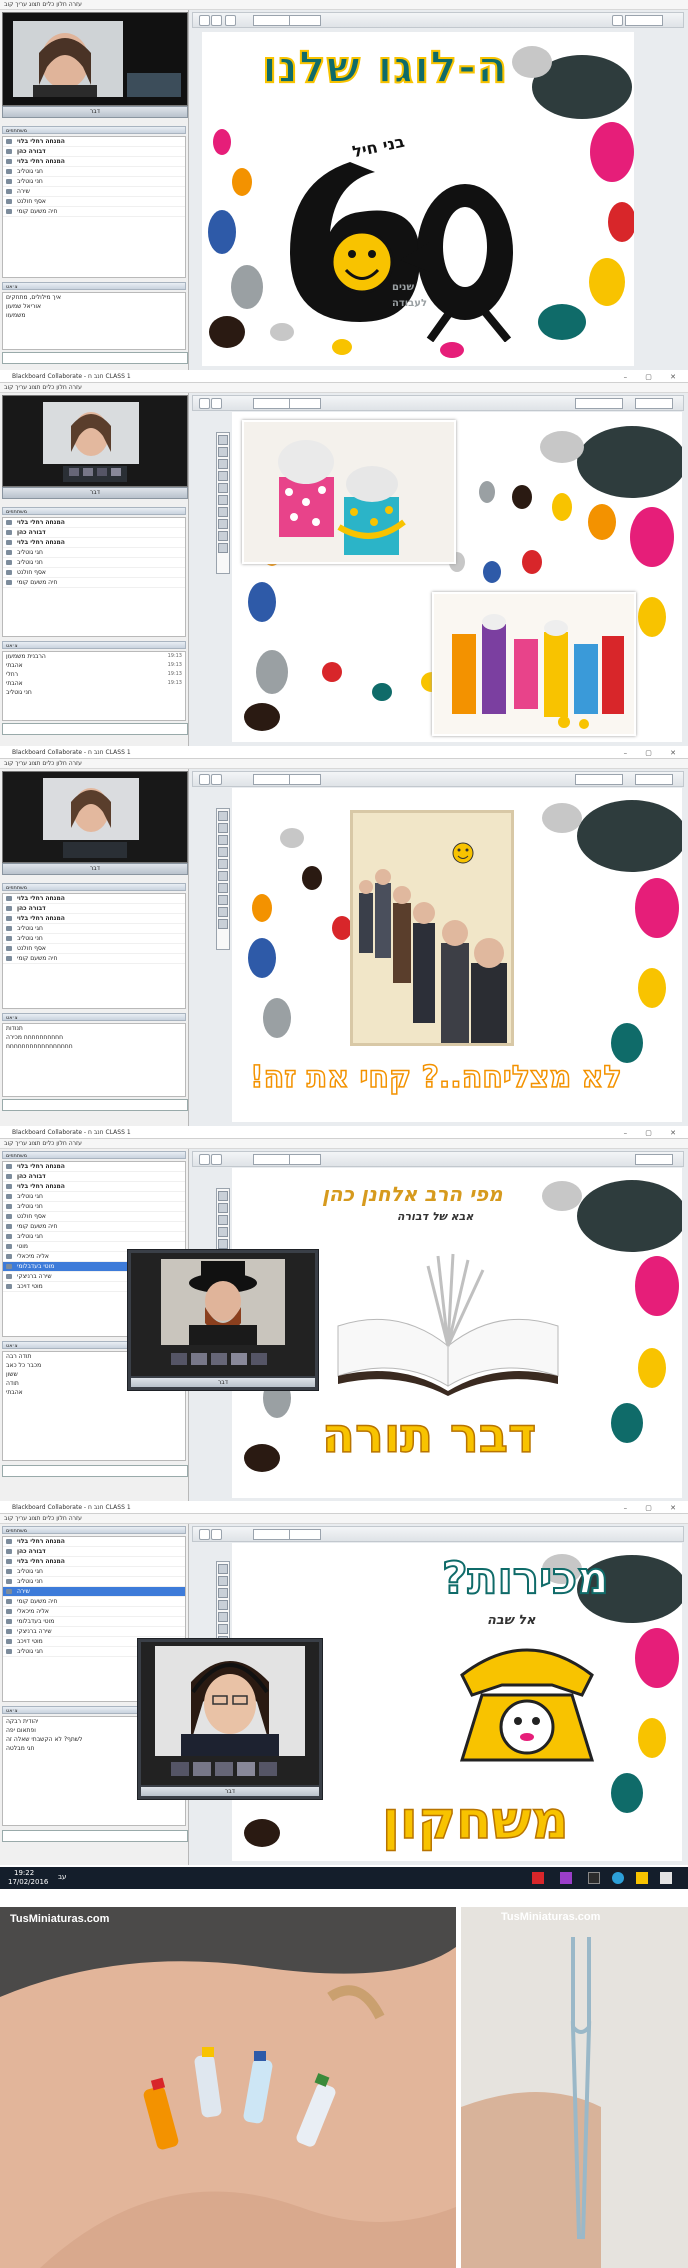  I want to click on clipart-tool-icon, so click(223, 536).